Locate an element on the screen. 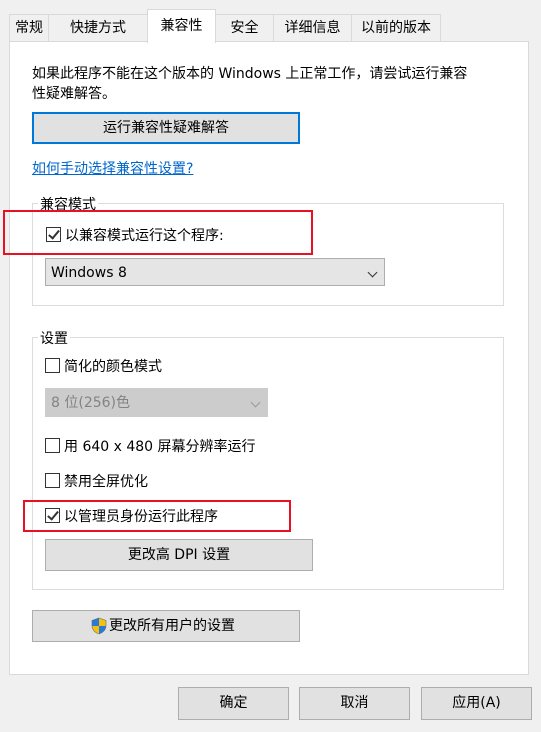 Image resolution: width=541 pixels, height=732 pixels. highlight-box-admin is located at coordinates (157, 516).